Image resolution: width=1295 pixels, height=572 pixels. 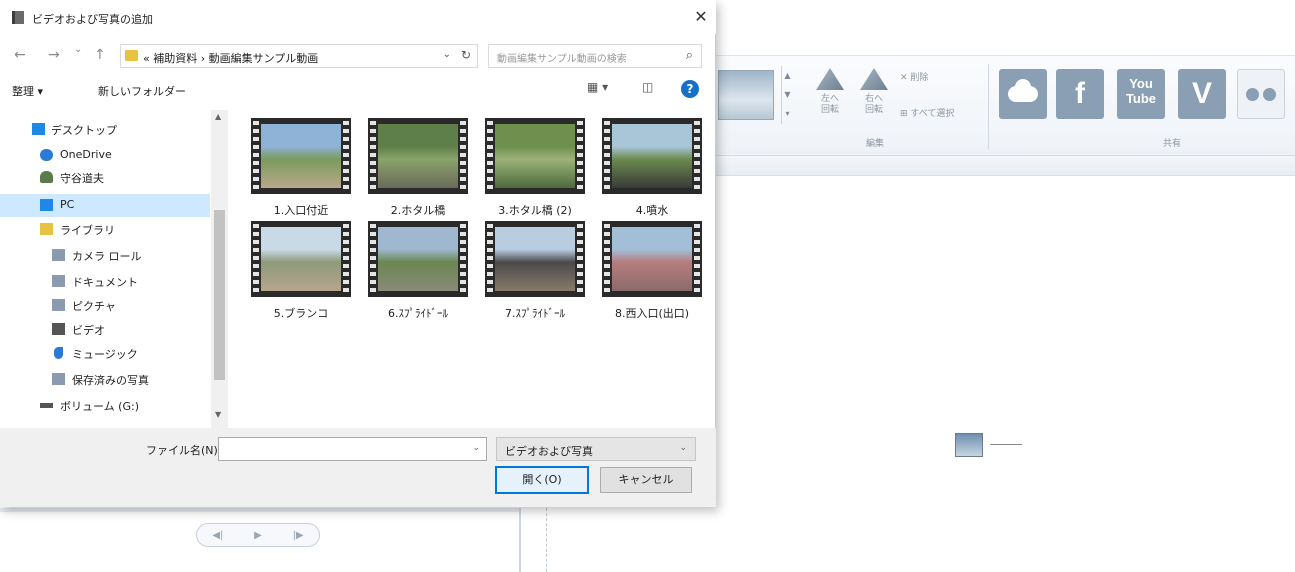 What do you see at coordinates (78, 49) in the screenshot?
I see `recent-locations-icon: ⌄` at bounding box center [78, 49].